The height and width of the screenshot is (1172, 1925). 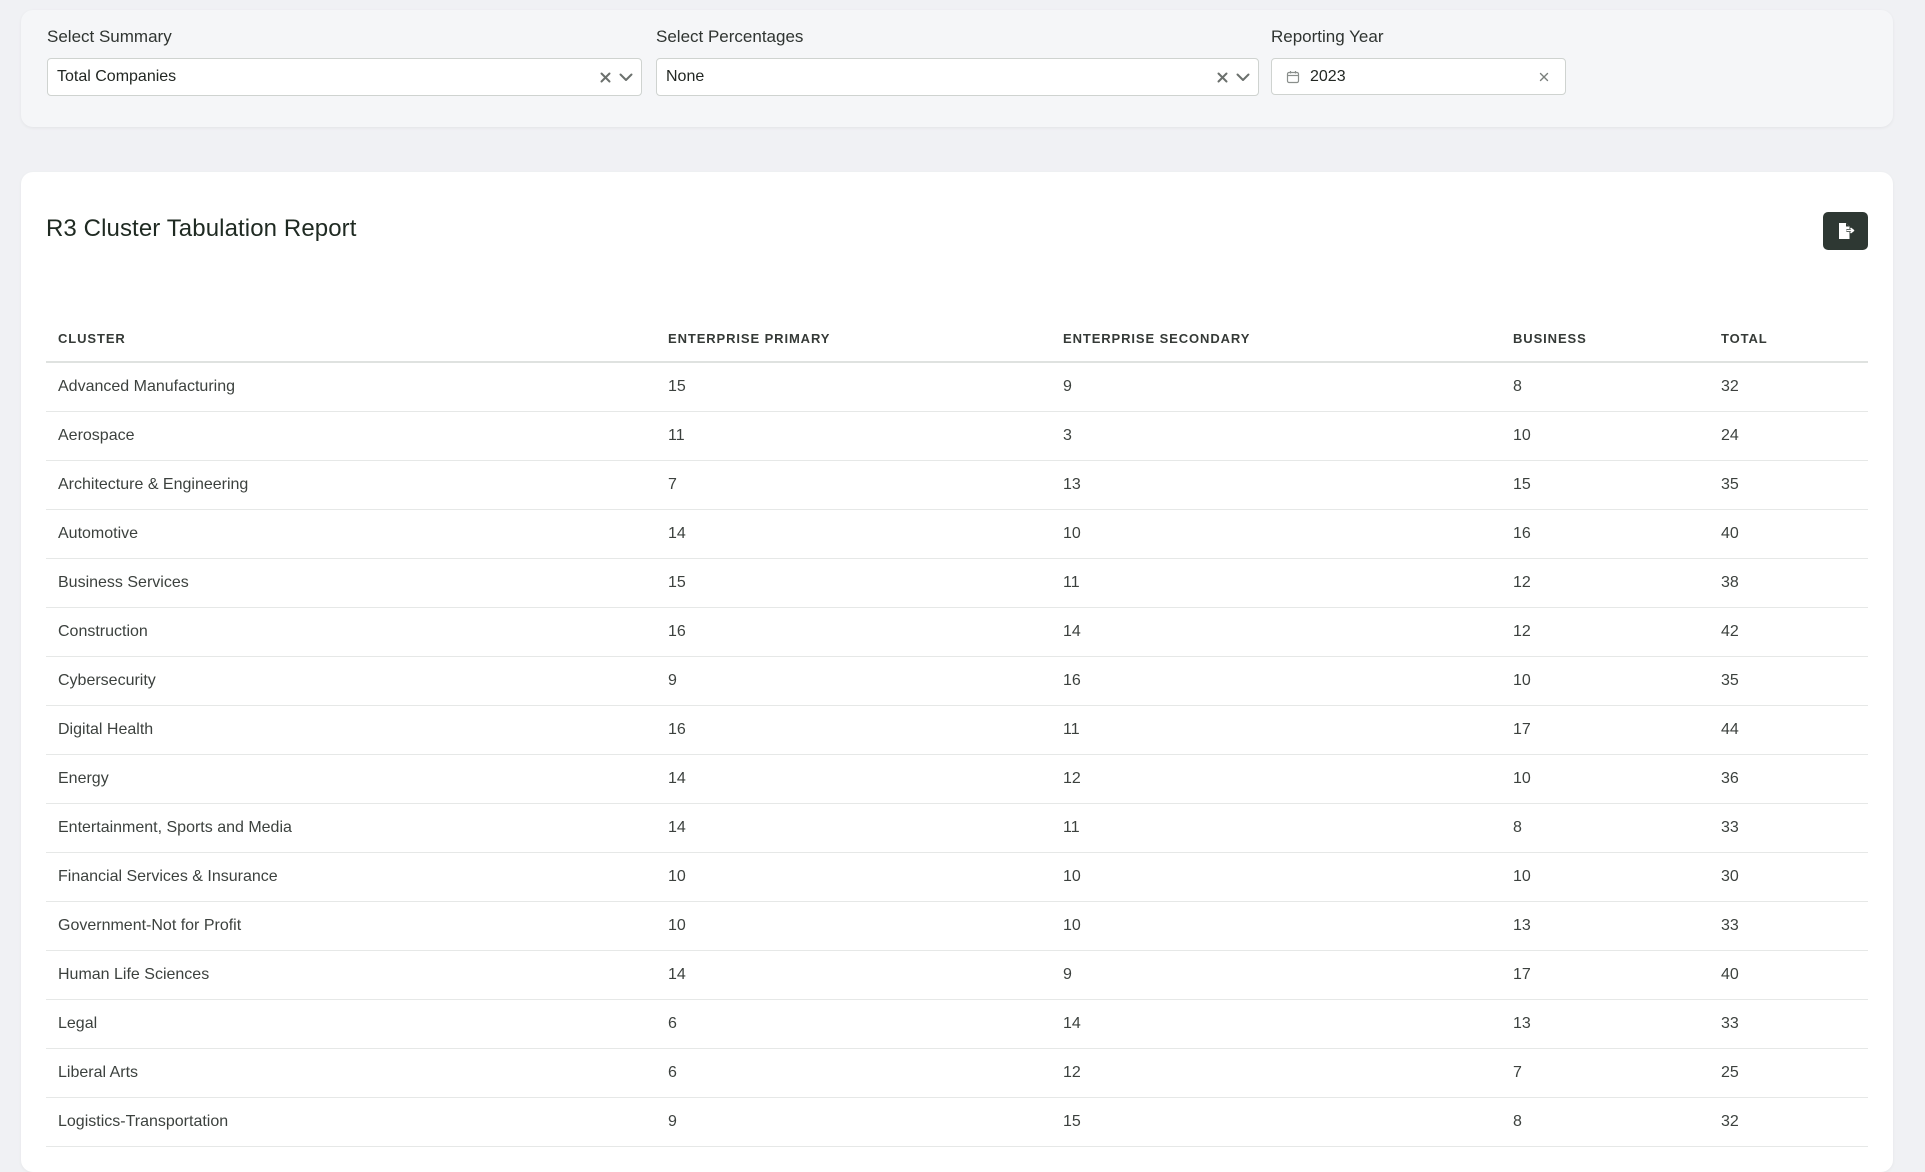 I want to click on cluster-cell: Entertainment, Sports and Media, so click(x=351, y=828).